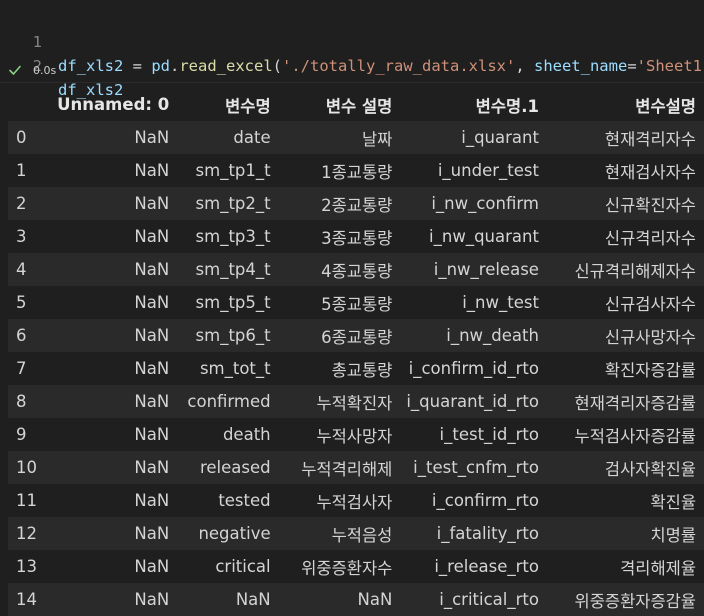  Describe the element at coordinates (359, 106) in the screenshot. I see `column-header: 변수 설명` at that location.